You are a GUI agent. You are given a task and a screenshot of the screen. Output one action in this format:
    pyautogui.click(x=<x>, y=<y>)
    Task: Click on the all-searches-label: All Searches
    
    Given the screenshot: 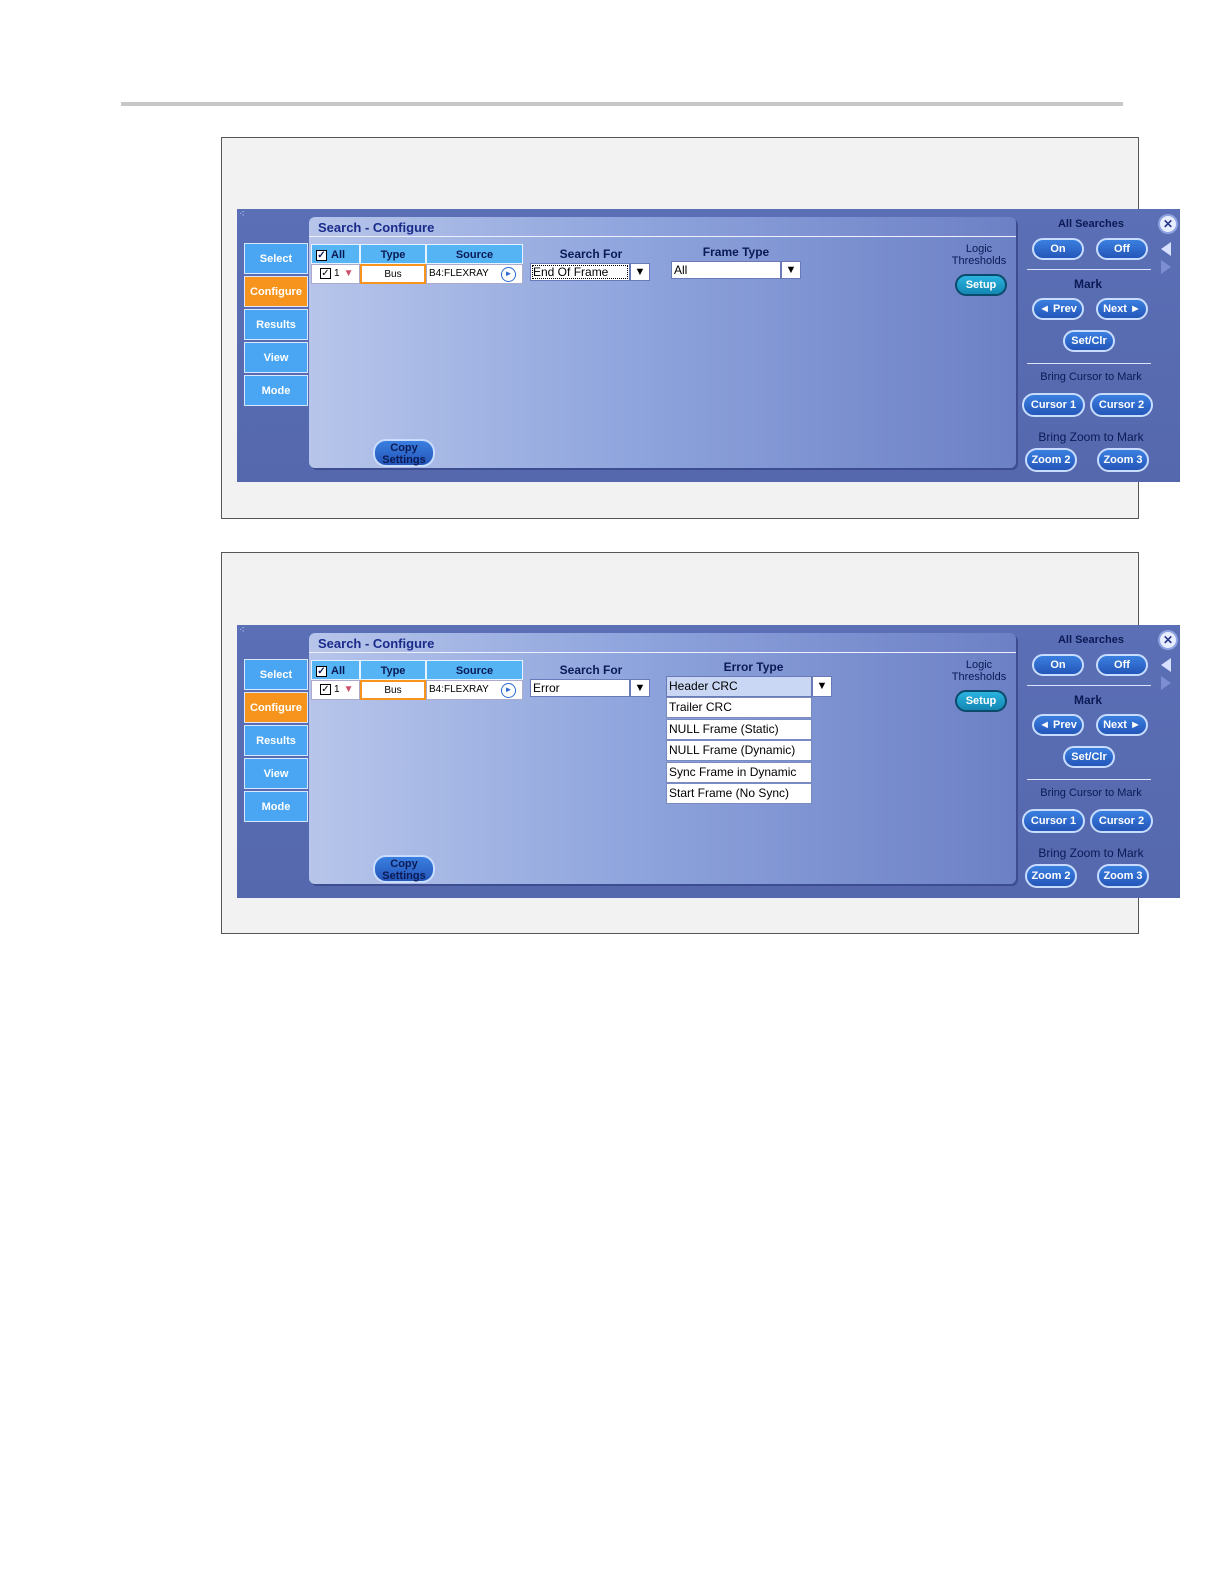 What is the action you would take?
    pyautogui.click(x=1091, y=224)
    